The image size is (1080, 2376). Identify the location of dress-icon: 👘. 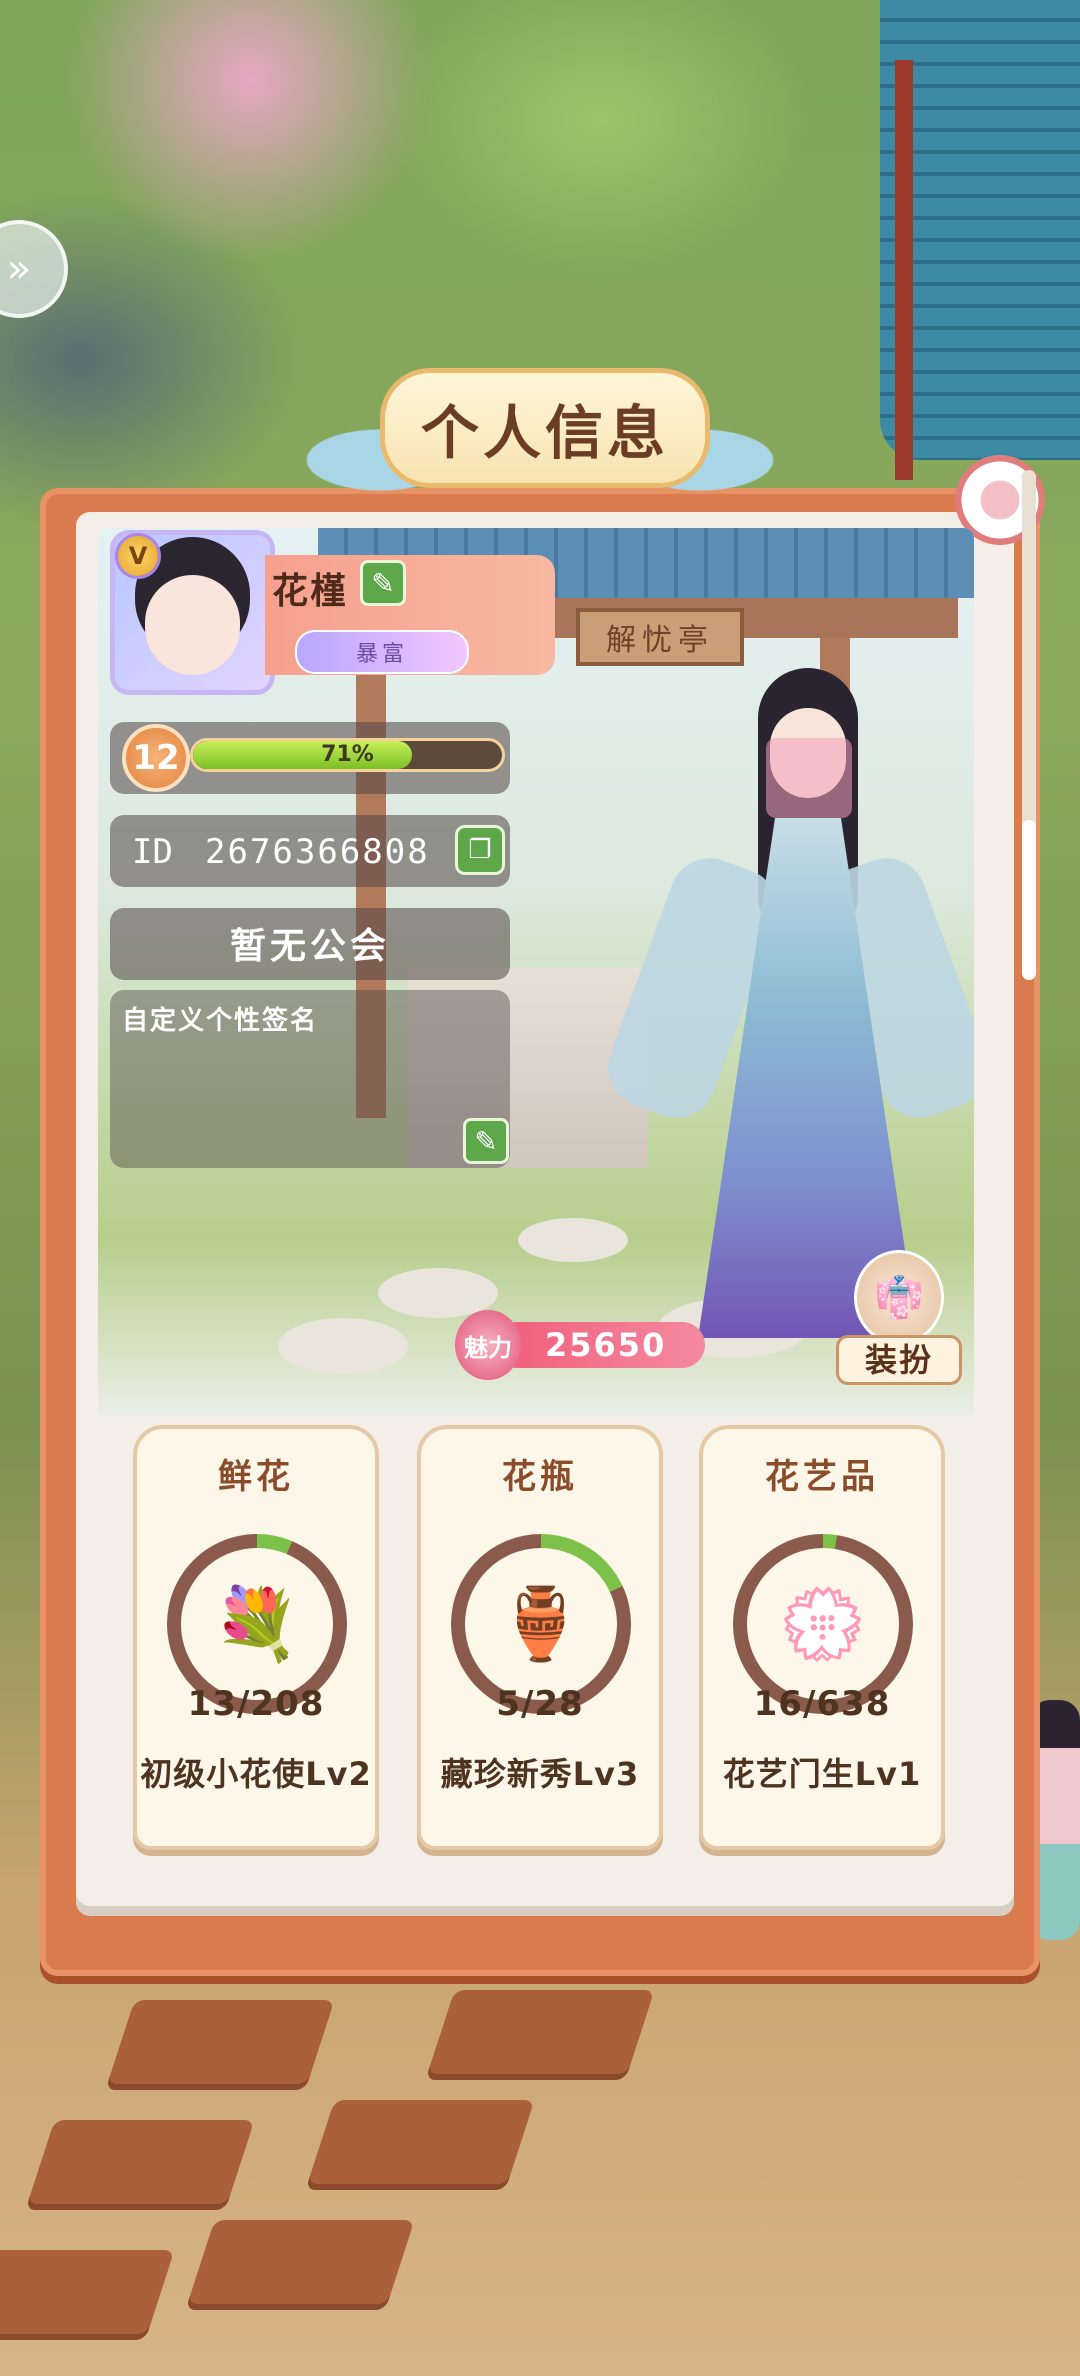
(899, 1297).